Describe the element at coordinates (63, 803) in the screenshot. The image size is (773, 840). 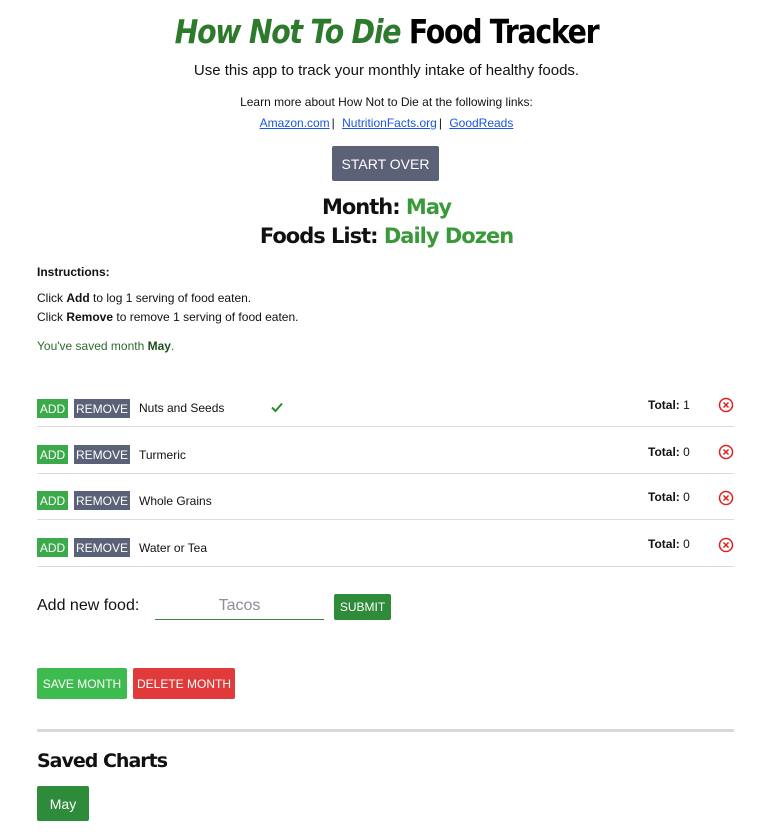
I see `saved-chart-button: May` at that location.